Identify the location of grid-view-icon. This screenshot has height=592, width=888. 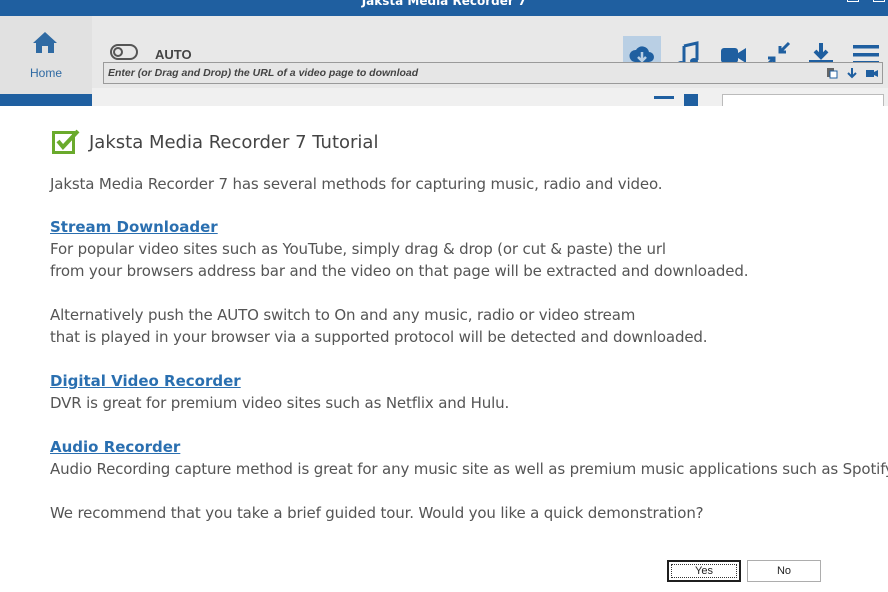
(691, 100).